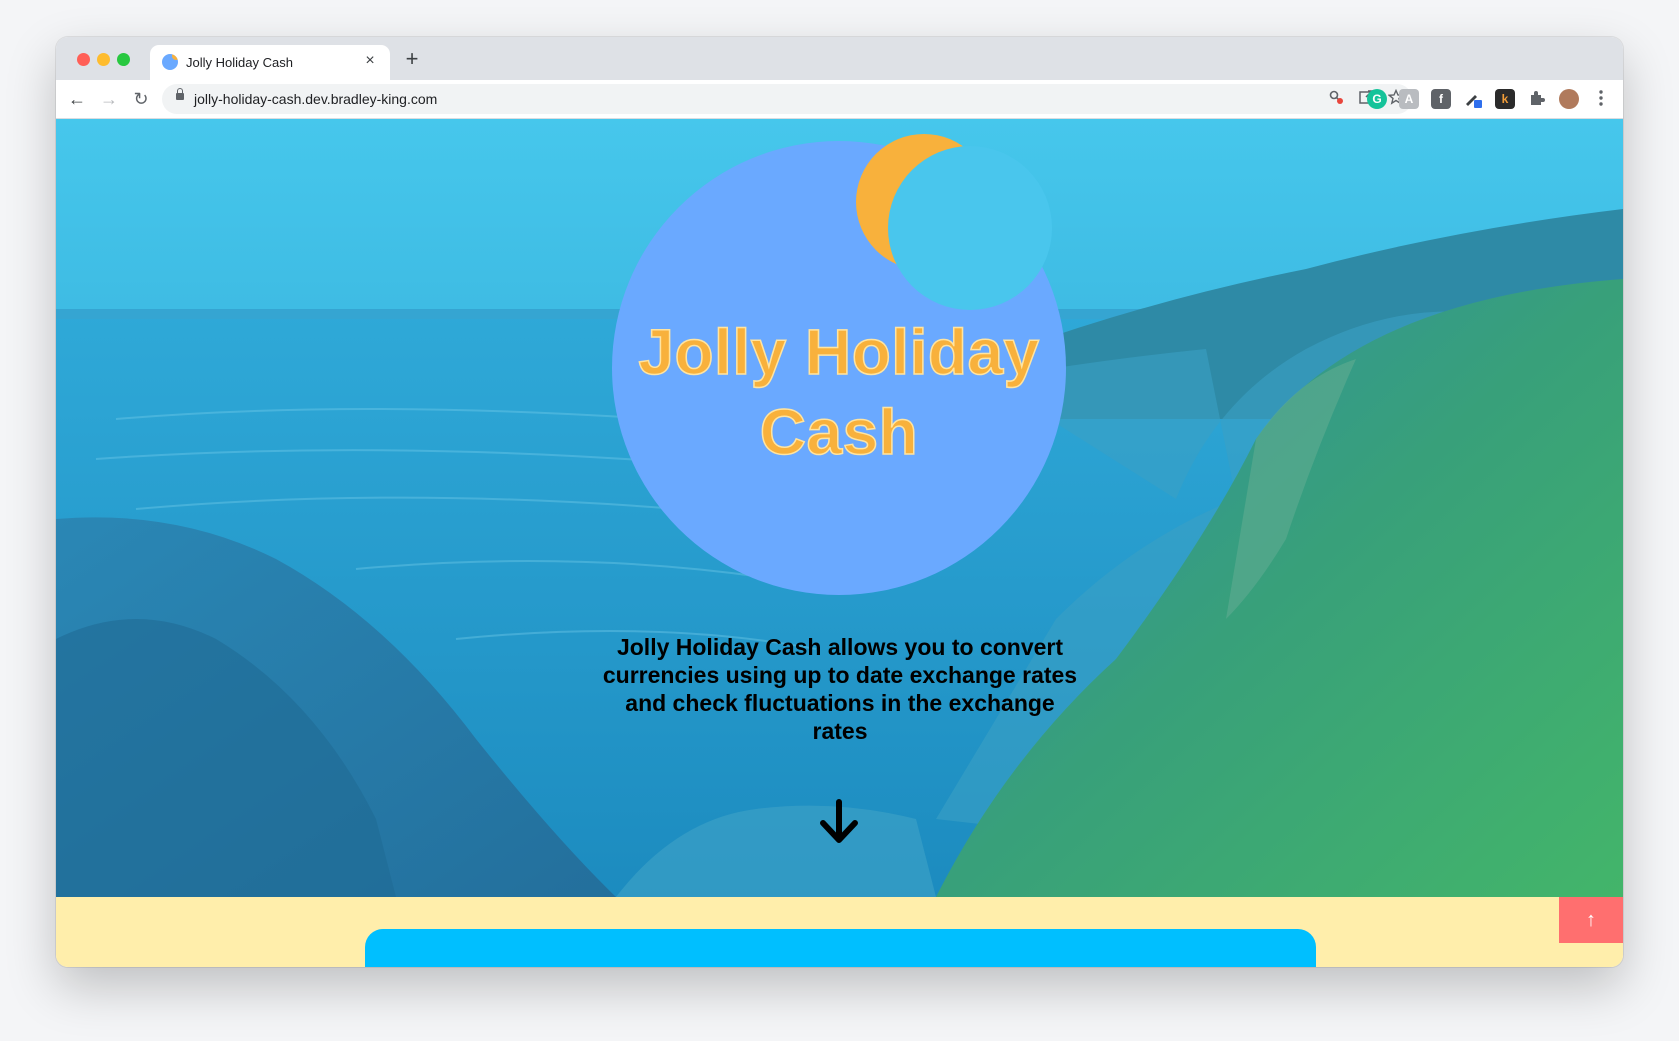  I want to click on back-arrow-icon: ←, so click(77, 99).